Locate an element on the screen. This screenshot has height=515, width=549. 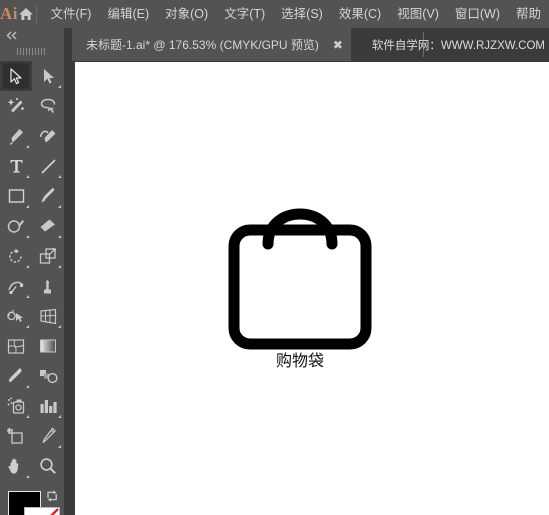
type-tool is located at coordinates (16, 166).